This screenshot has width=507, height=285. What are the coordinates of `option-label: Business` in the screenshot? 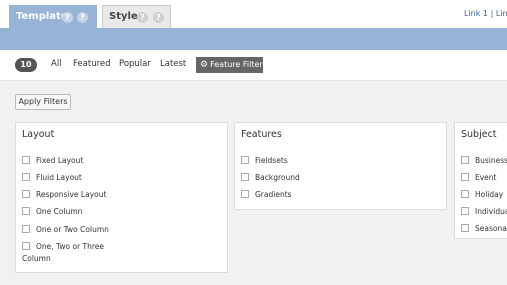 It's located at (491, 160).